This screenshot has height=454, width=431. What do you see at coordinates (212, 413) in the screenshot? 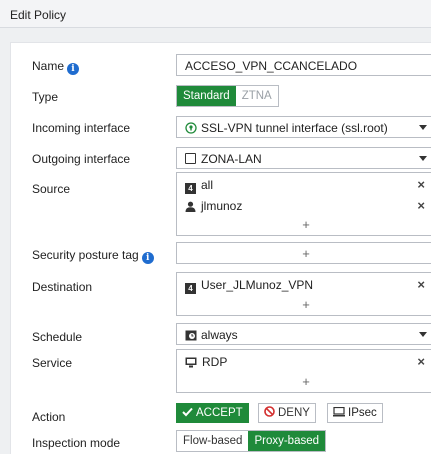
I see `action-accept-button: ACCEPT` at bounding box center [212, 413].